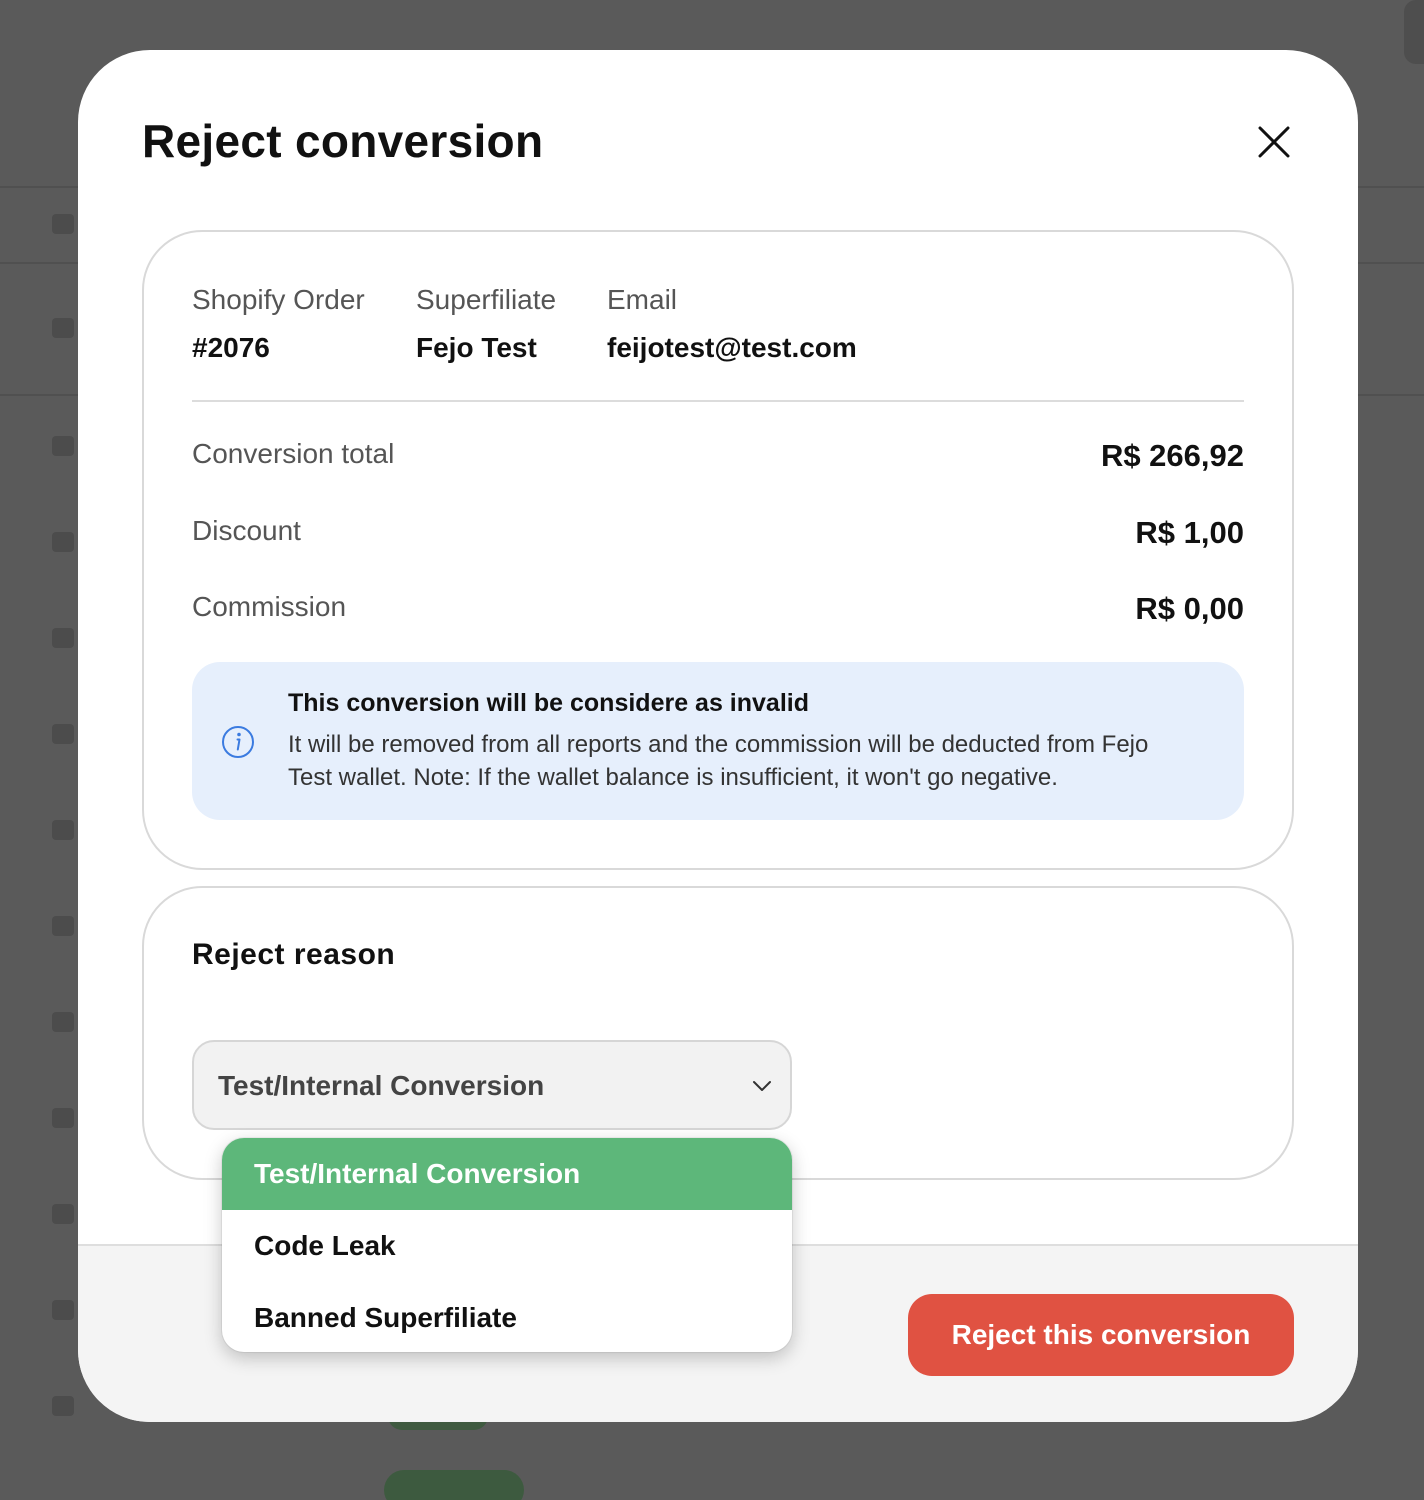 The image size is (1424, 1500). What do you see at coordinates (381, 1085) in the screenshot?
I see `reject-reason-selected-value: Test/Internal Conversion` at bounding box center [381, 1085].